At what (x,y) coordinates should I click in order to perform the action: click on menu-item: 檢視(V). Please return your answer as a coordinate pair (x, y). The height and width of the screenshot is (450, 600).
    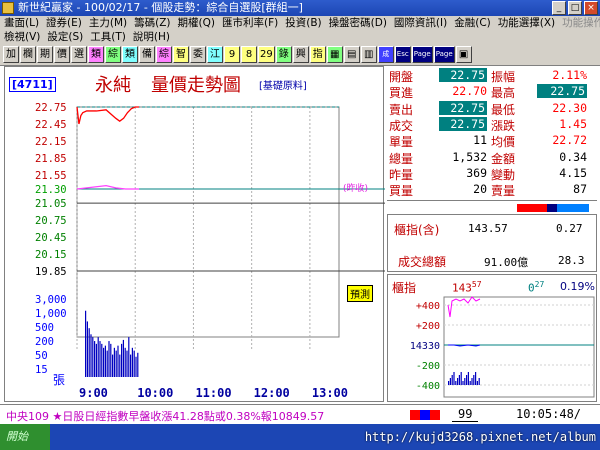
    Looking at the image, I should click on (22, 37).